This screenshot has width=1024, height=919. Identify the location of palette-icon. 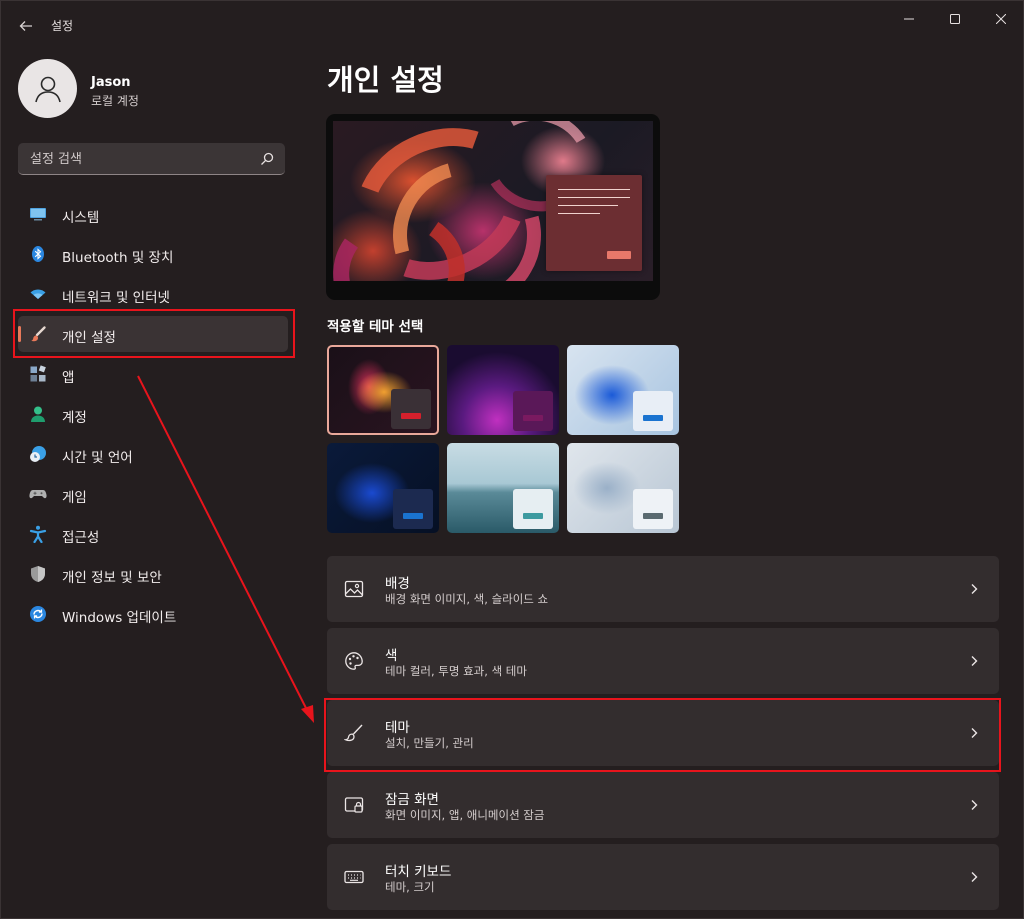
(354, 661).